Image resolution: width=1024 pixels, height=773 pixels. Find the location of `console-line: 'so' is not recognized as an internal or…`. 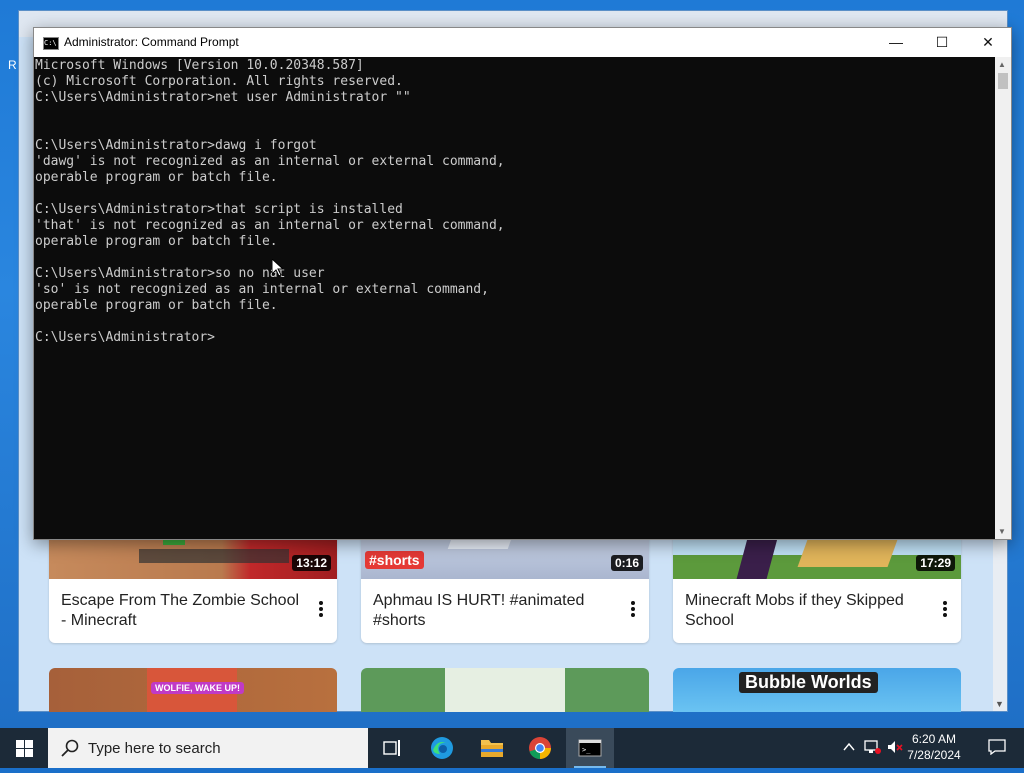

console-line: 'so' is not recognized as an internal or… is located at coordinates (262, 289).